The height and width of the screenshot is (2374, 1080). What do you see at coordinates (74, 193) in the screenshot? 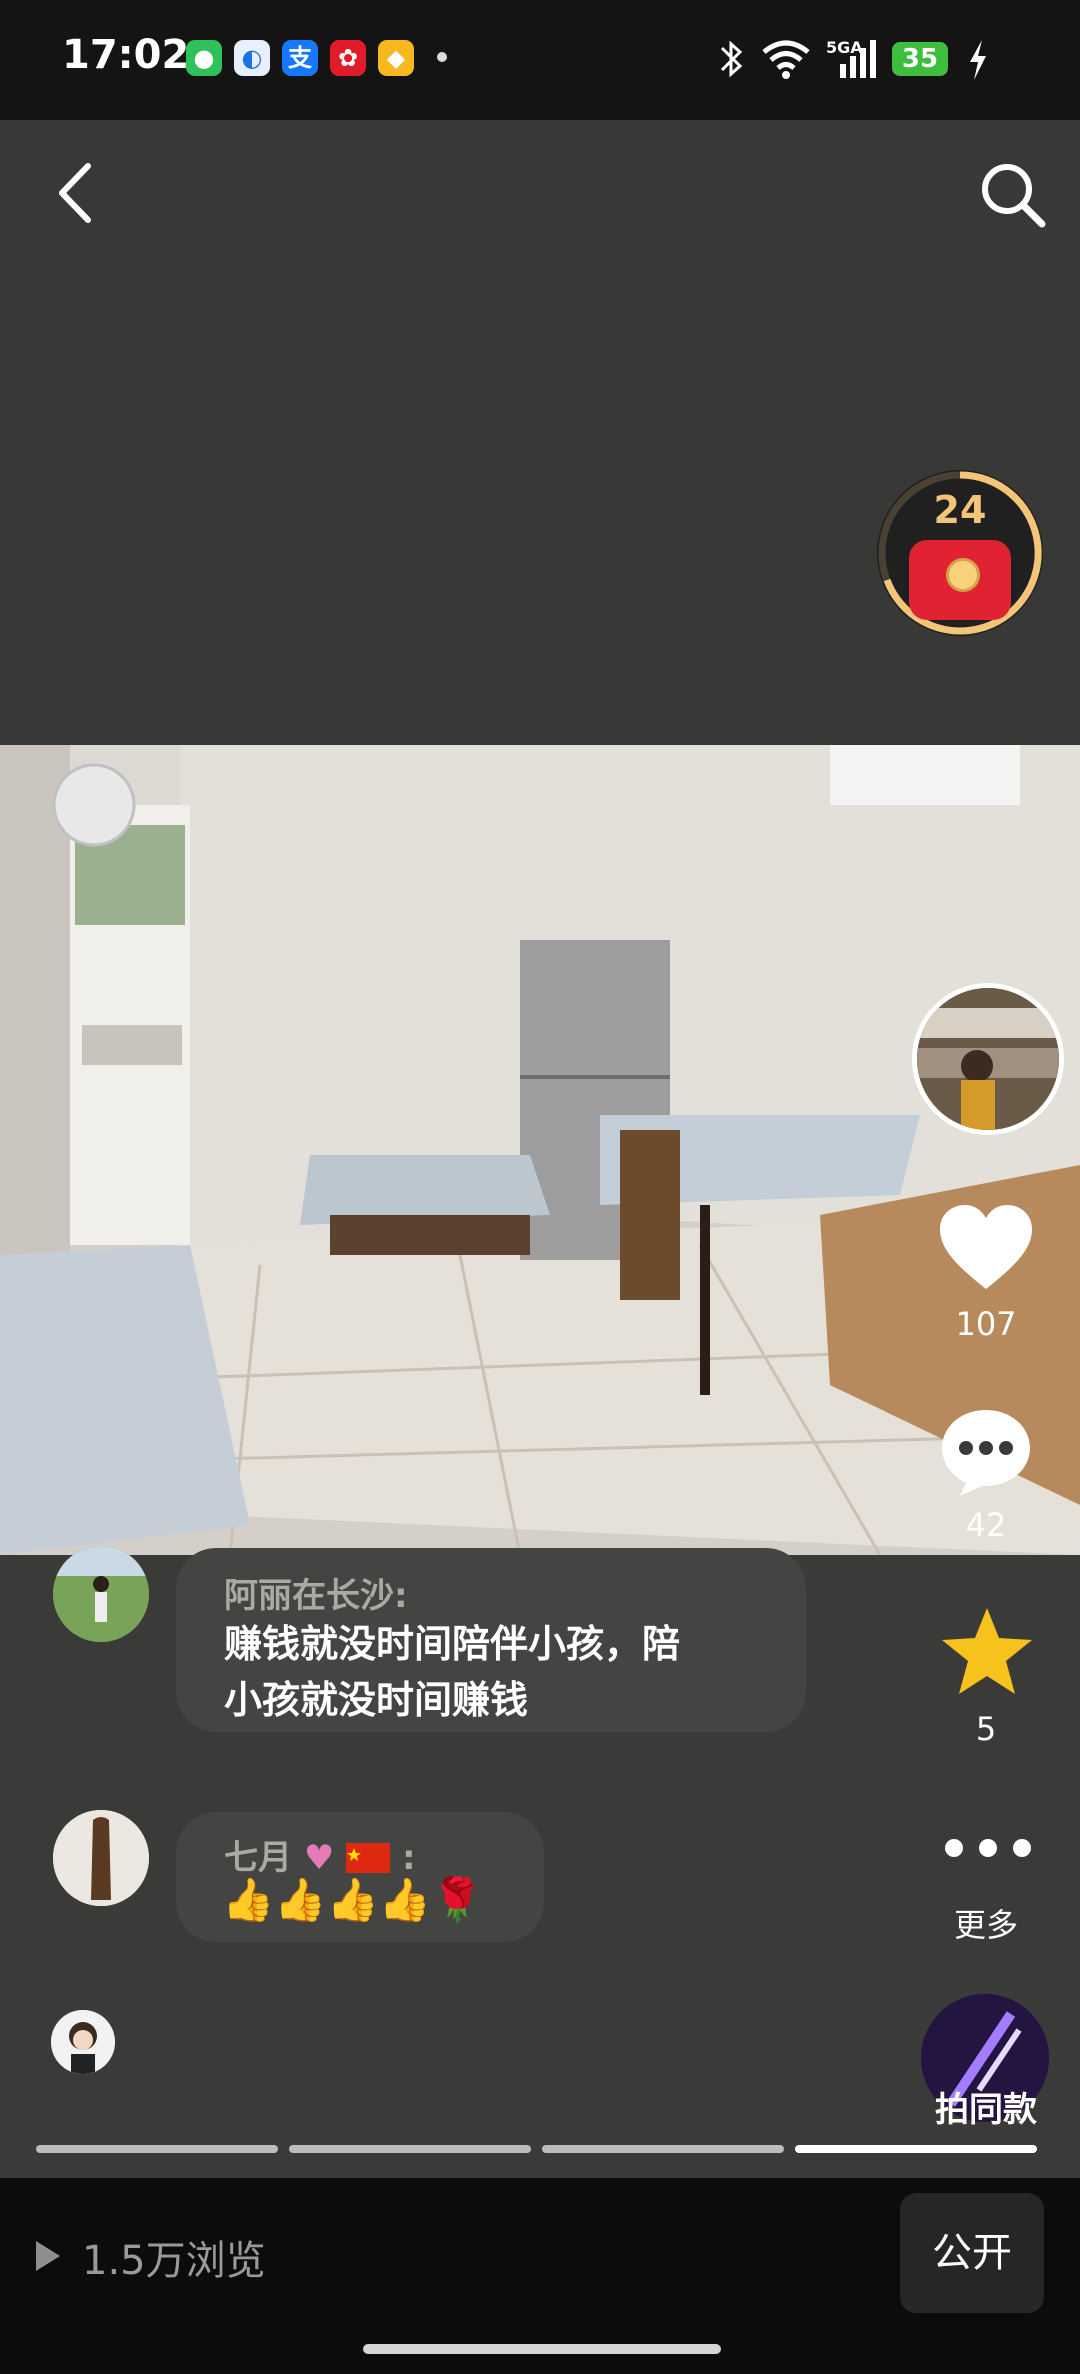
I see `back-button` at bounding box center [74, 193].